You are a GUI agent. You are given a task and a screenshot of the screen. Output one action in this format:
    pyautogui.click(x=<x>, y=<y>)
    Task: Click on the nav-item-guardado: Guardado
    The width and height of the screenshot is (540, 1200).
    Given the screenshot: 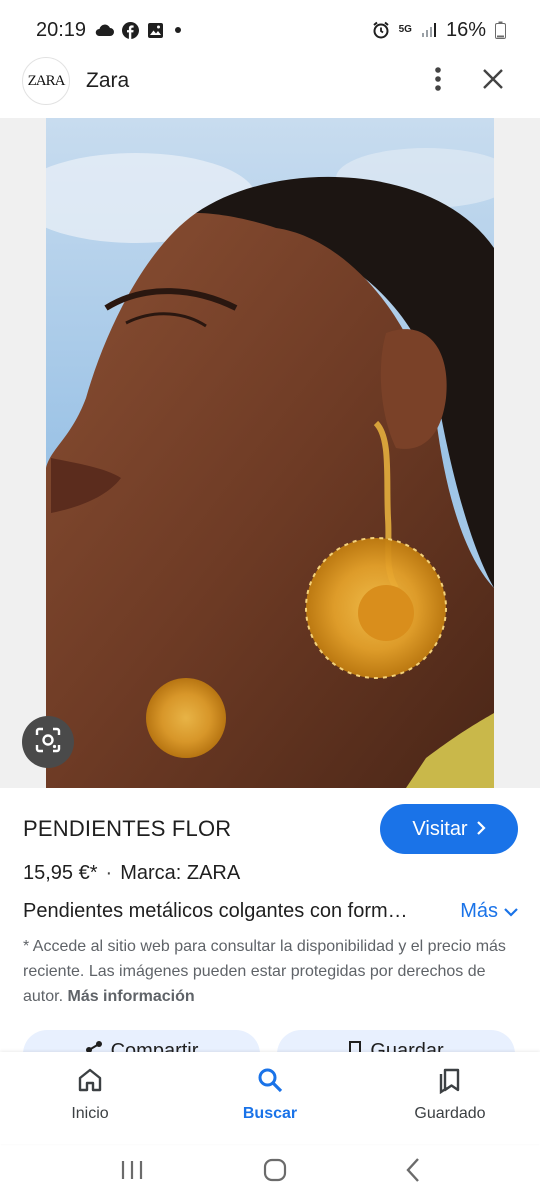 What is the action you would take?
    pyautogui.click(x=450, y=1098)
    